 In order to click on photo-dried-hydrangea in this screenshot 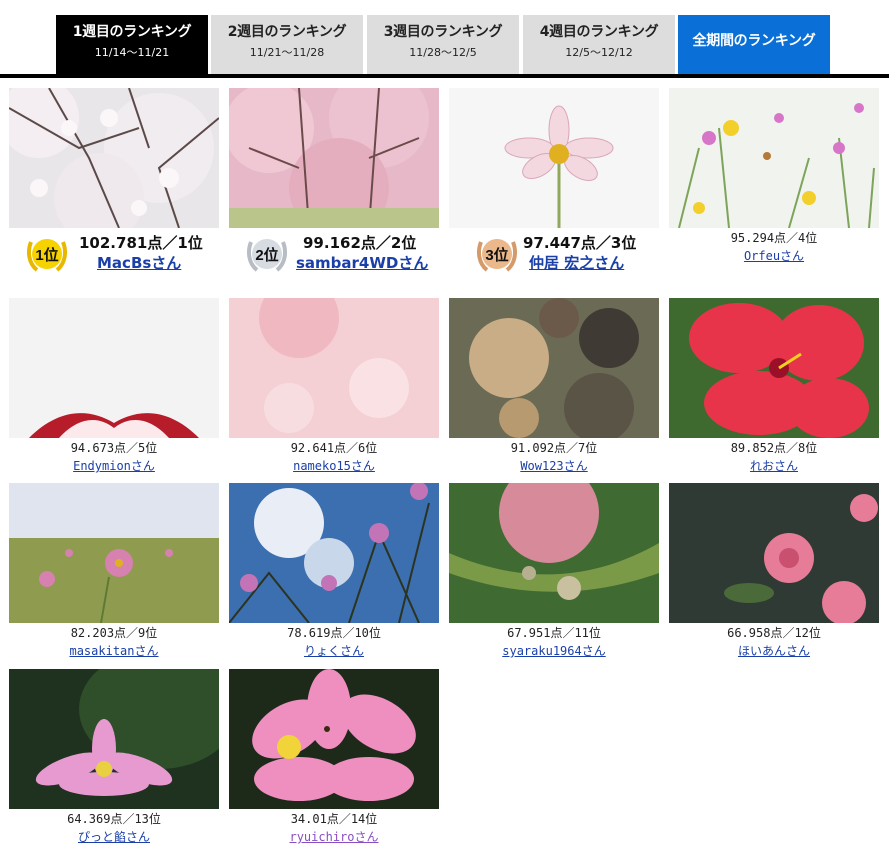, I will do `click(554, 368)`.